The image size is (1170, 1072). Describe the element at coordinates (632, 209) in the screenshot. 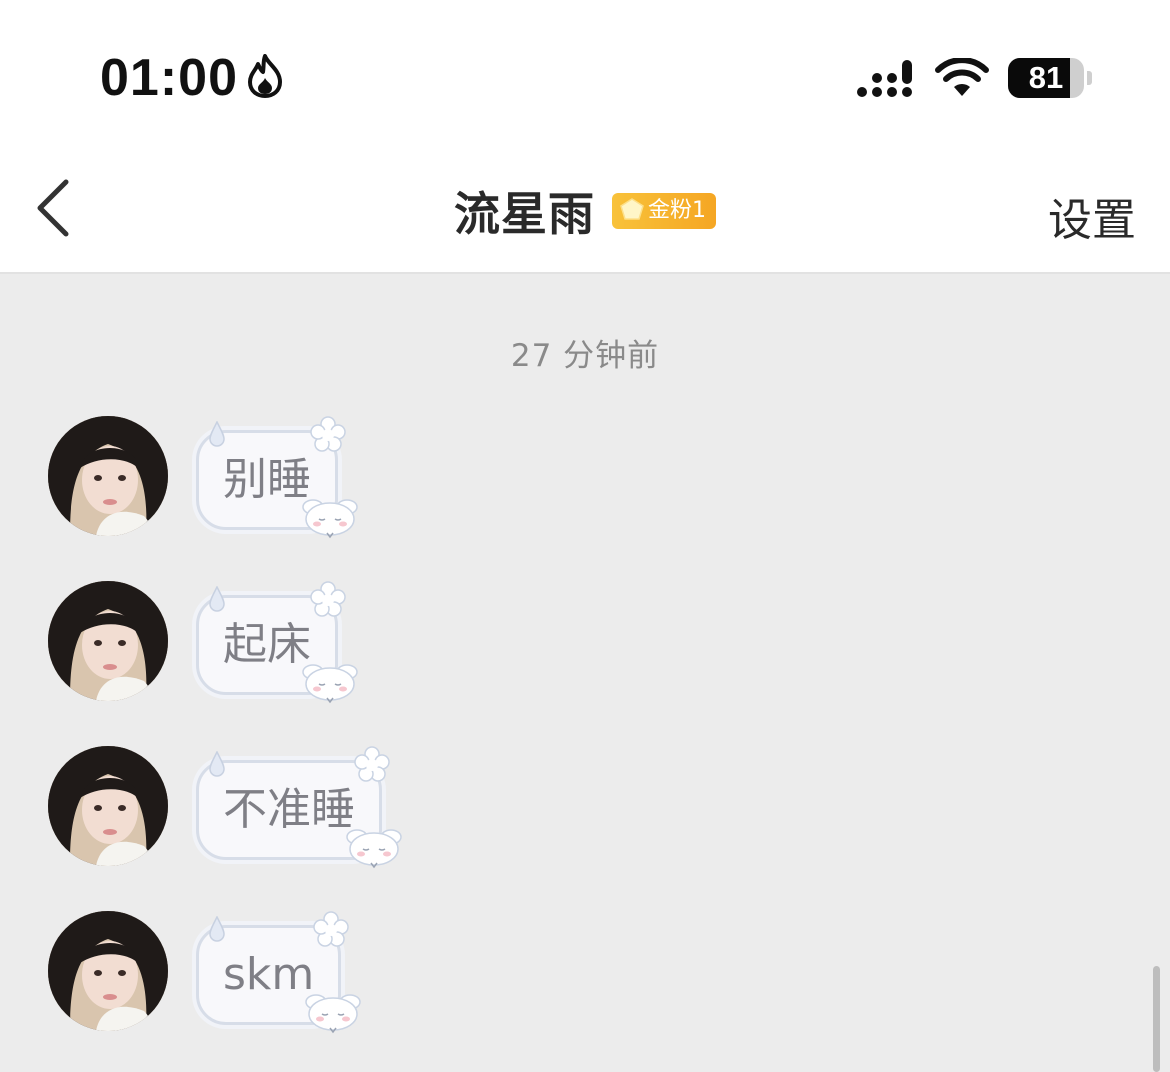

I see `gem-icon` at that location.